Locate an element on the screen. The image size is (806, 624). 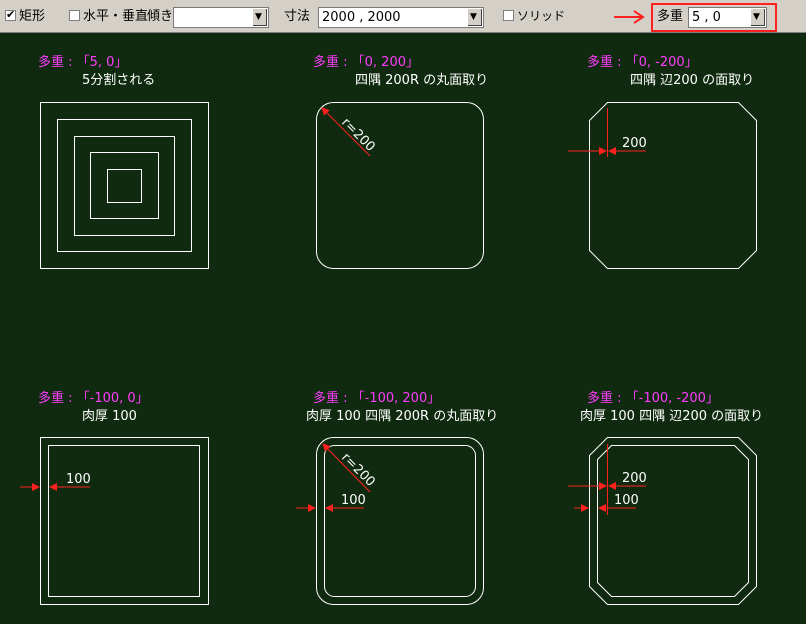
inner-square is located at coordinates (124, 521).